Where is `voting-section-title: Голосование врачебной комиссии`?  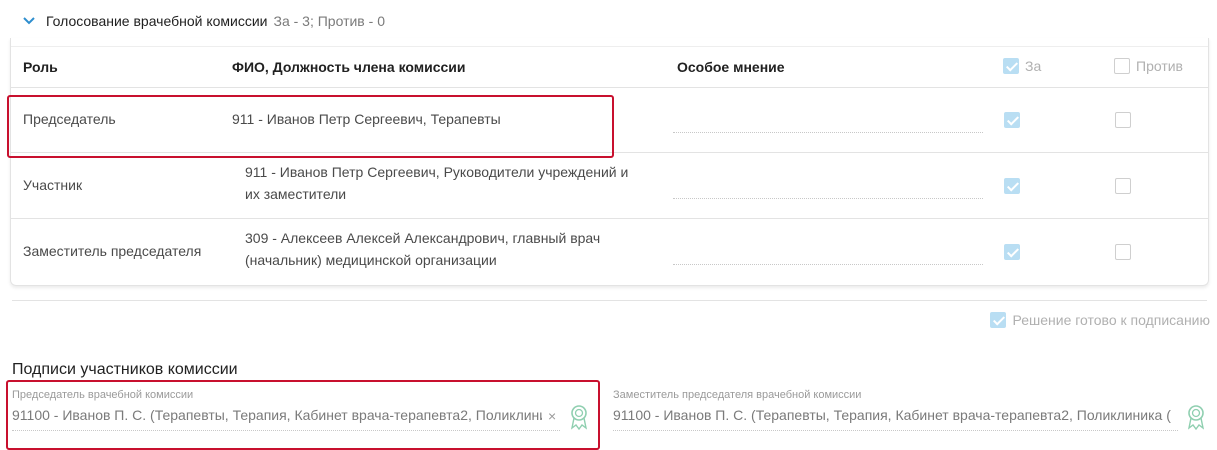
voting-section-title: Голосование врачебной комиссии is located at coordinates (157, 21).